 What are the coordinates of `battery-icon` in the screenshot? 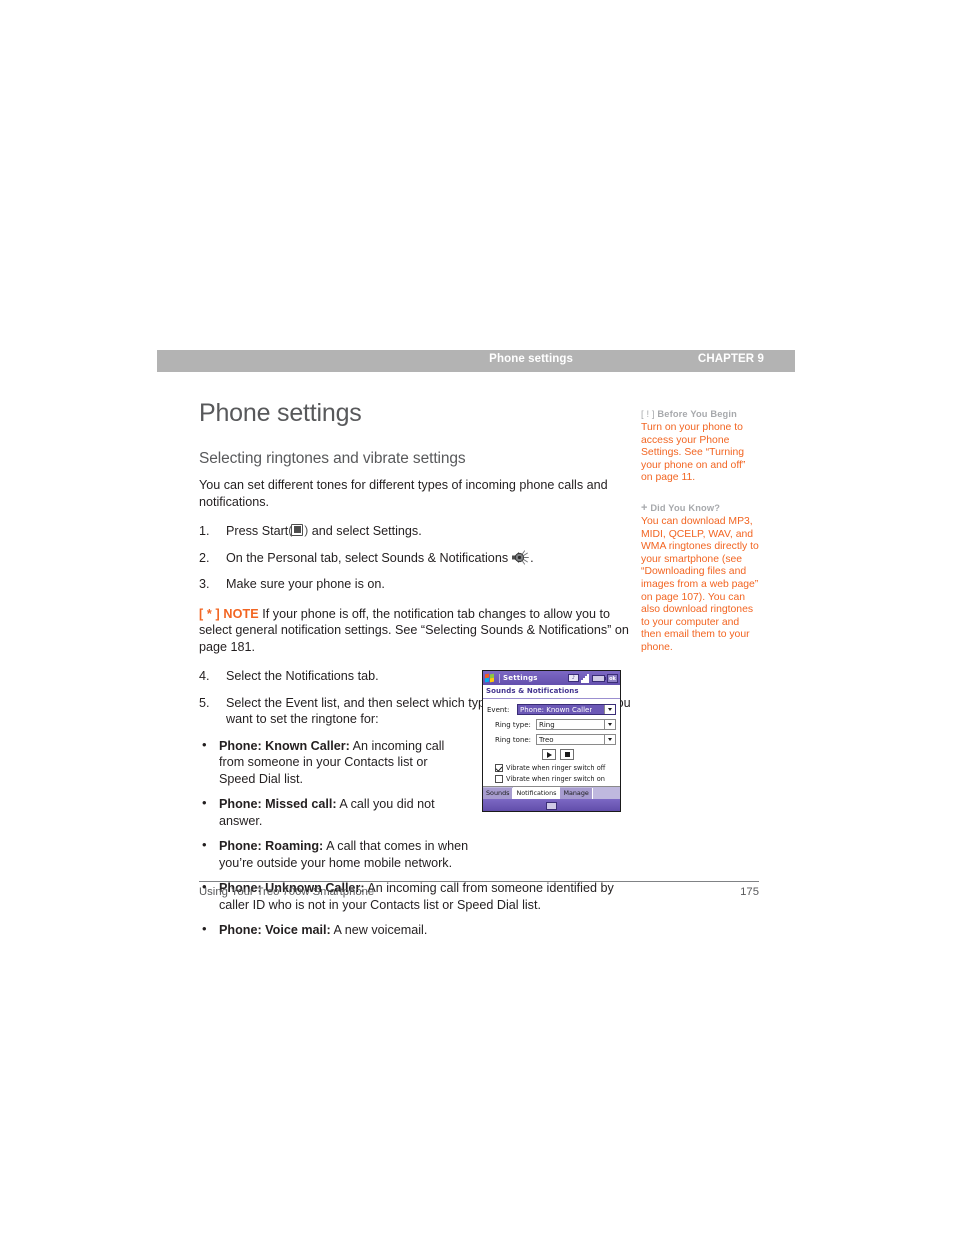 It's located at (599, 678).